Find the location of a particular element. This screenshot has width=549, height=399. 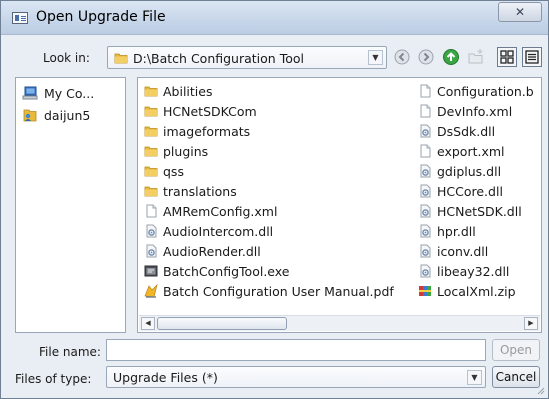

cancel-button: Cancel is located at coordinates (516, 377).